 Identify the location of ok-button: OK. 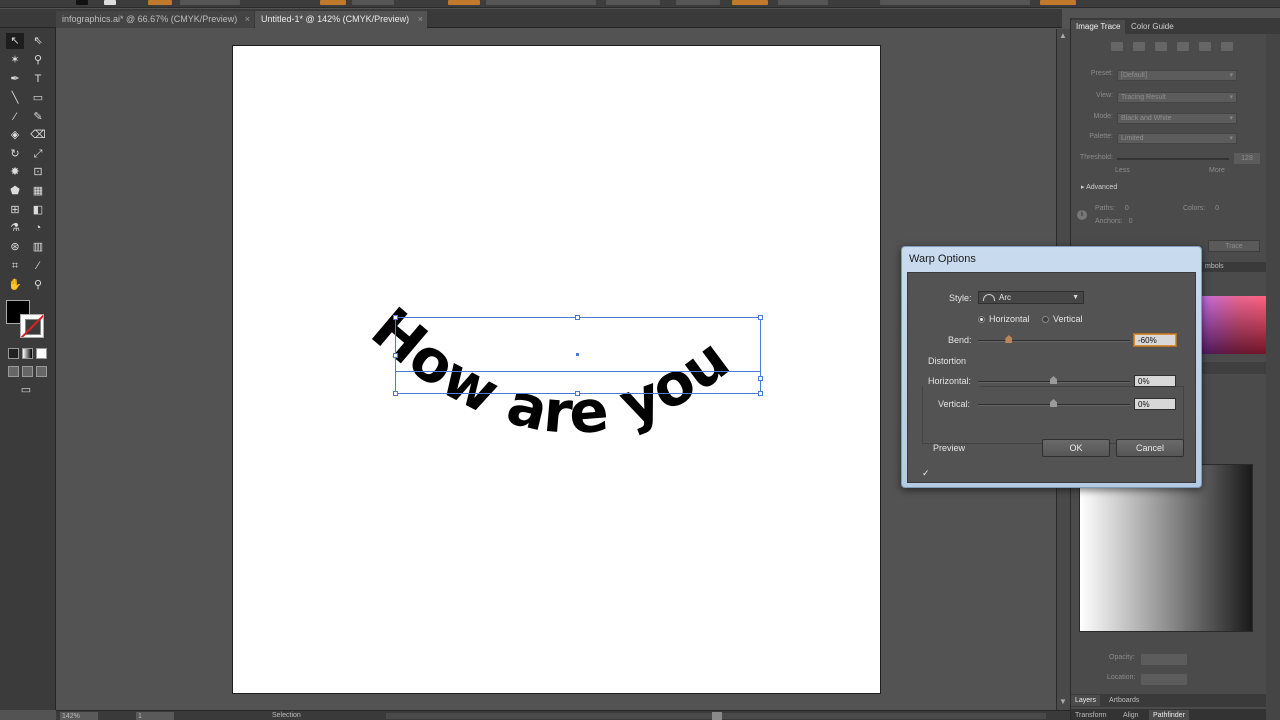
(1076, 448).